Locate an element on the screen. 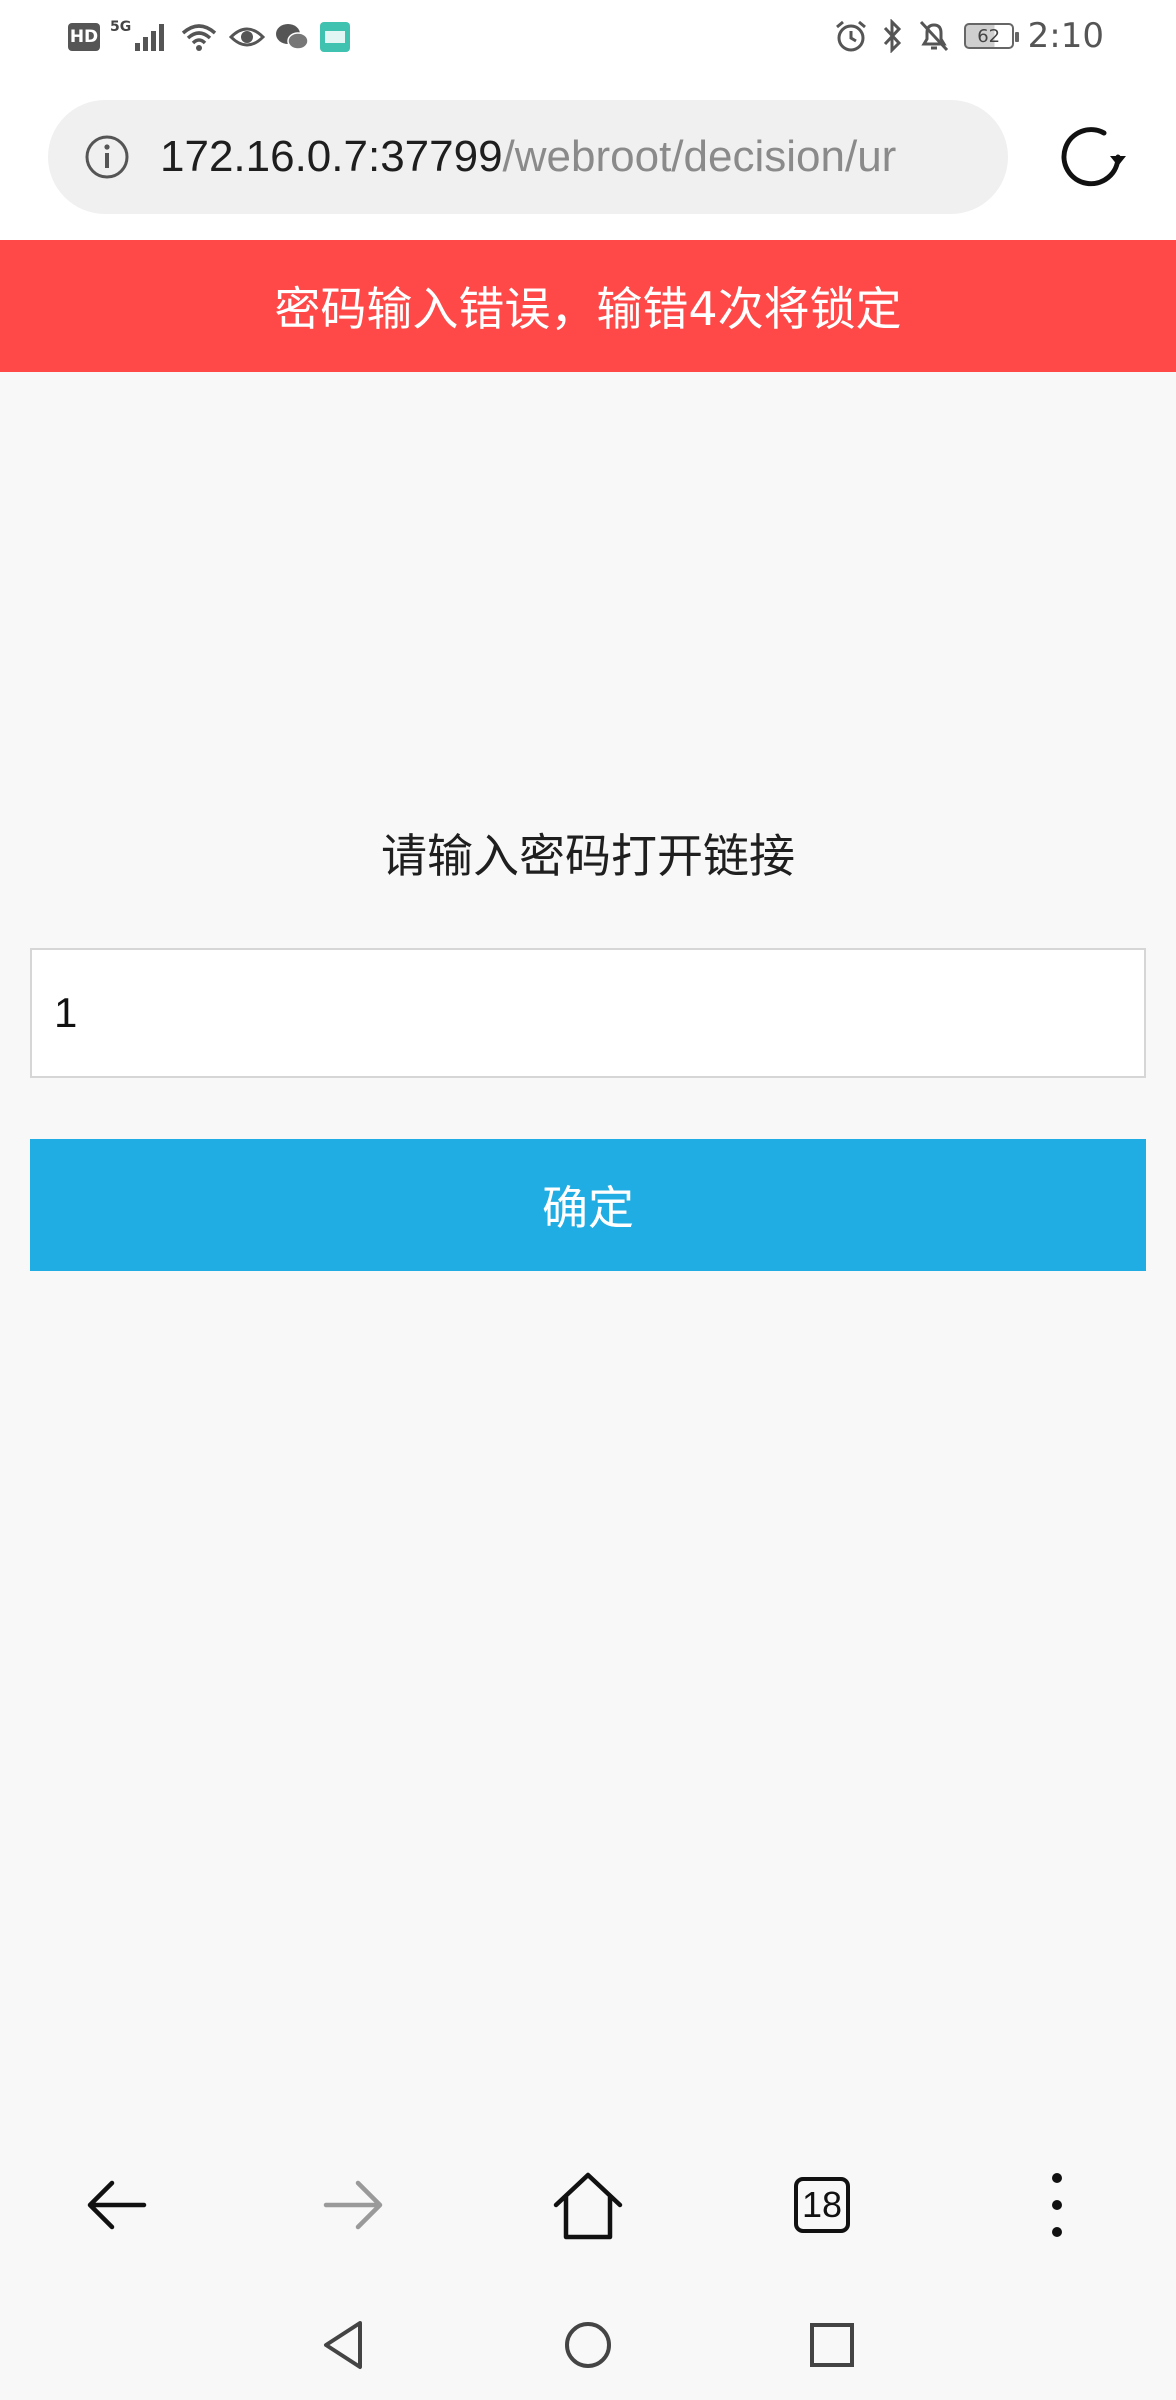 The width and height of the screenshot is (1176, 2400). system-home-button is located at coordinates (588, 2345).